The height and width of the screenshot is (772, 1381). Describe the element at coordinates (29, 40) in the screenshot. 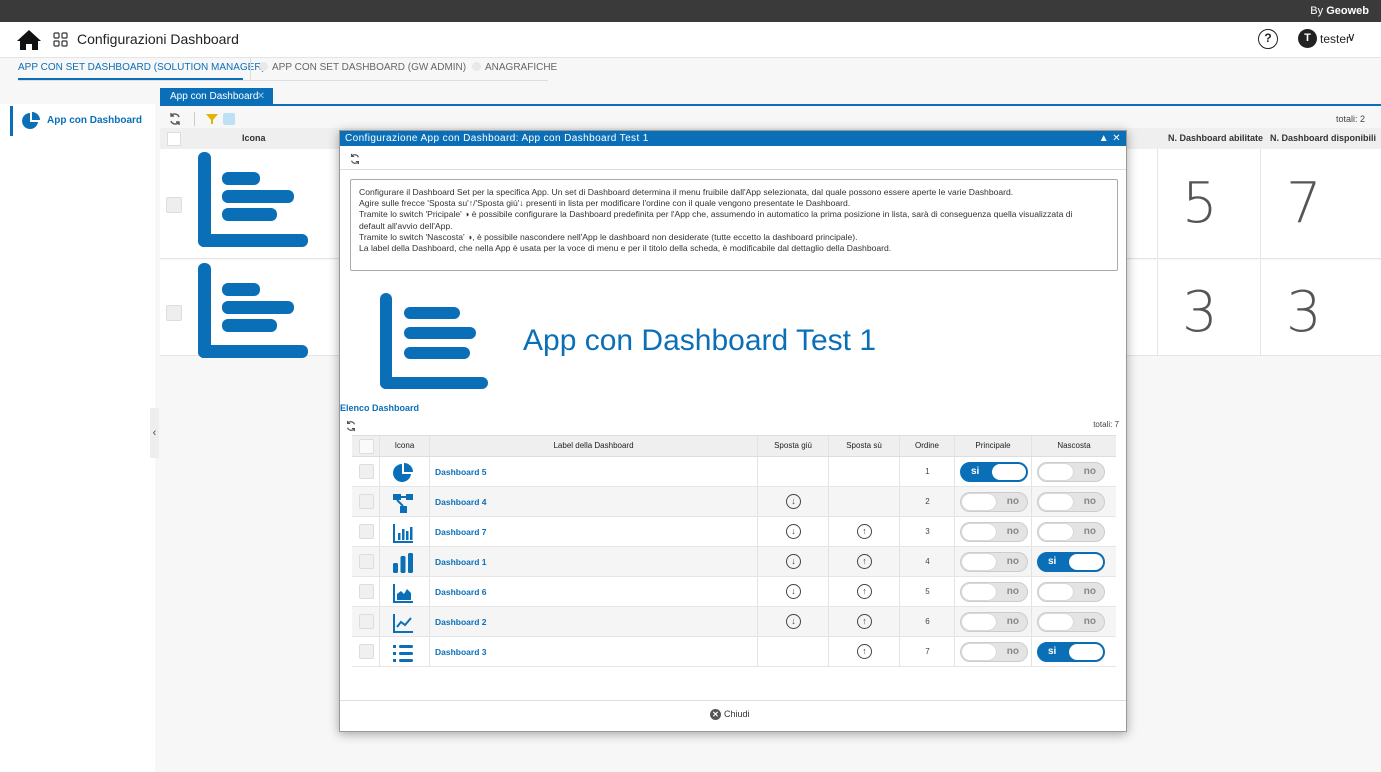

I see `home-icon` at that location.